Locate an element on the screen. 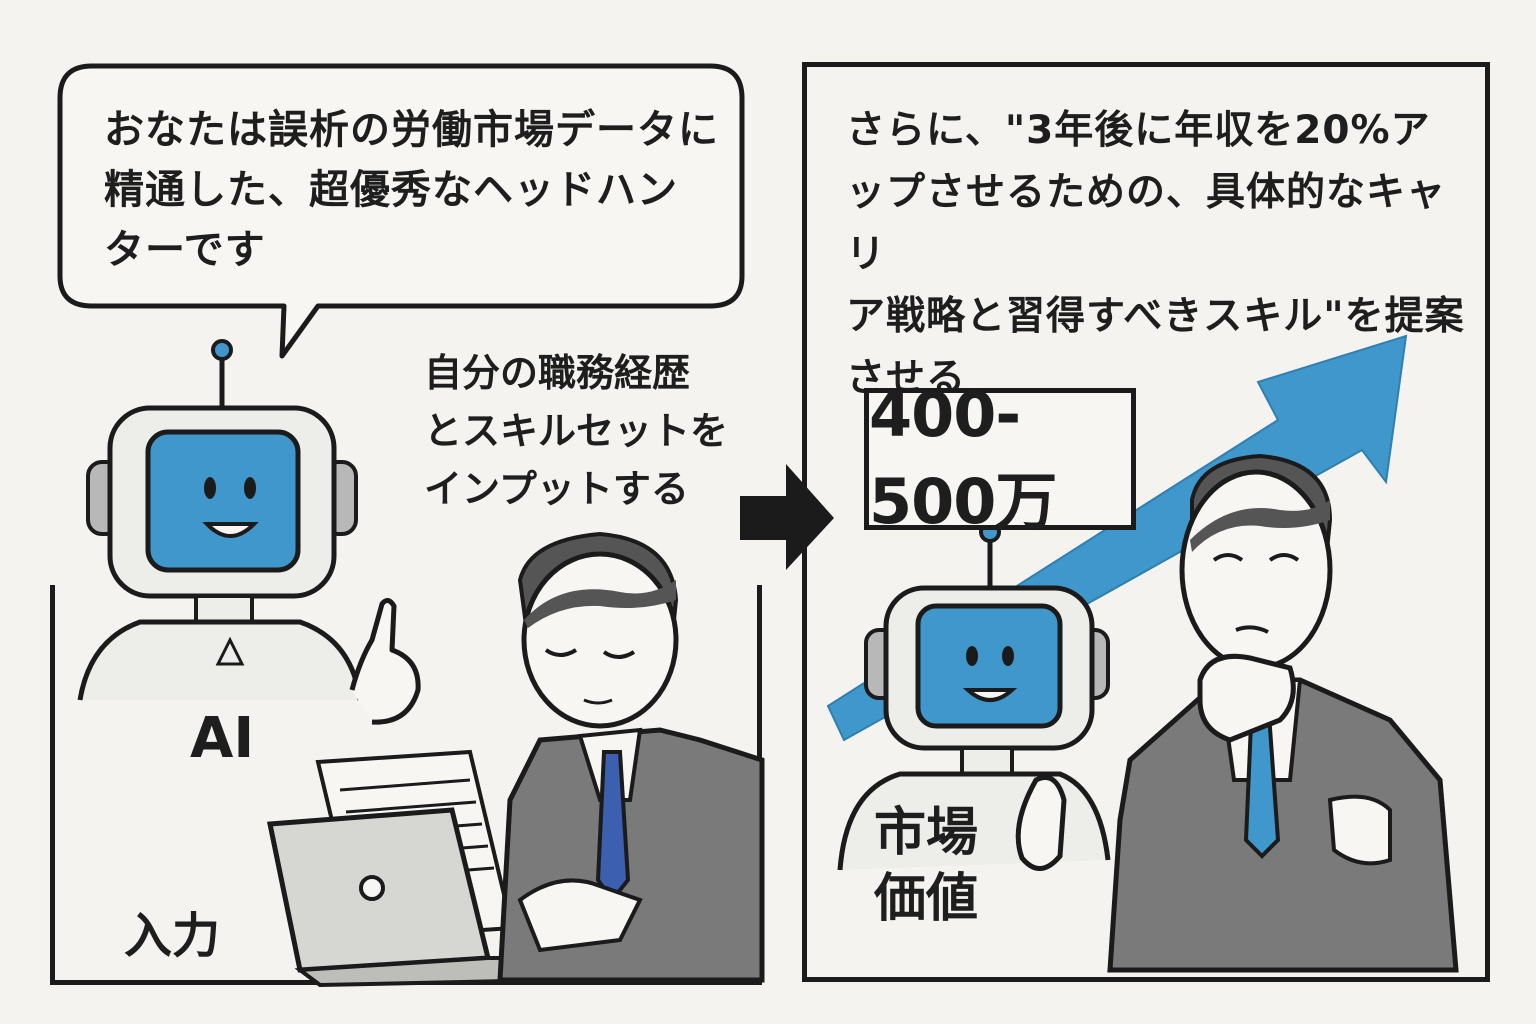 This screenshot has width=1536, height=1024. robot-label-ai: AI is located at coordinates (222, 738).